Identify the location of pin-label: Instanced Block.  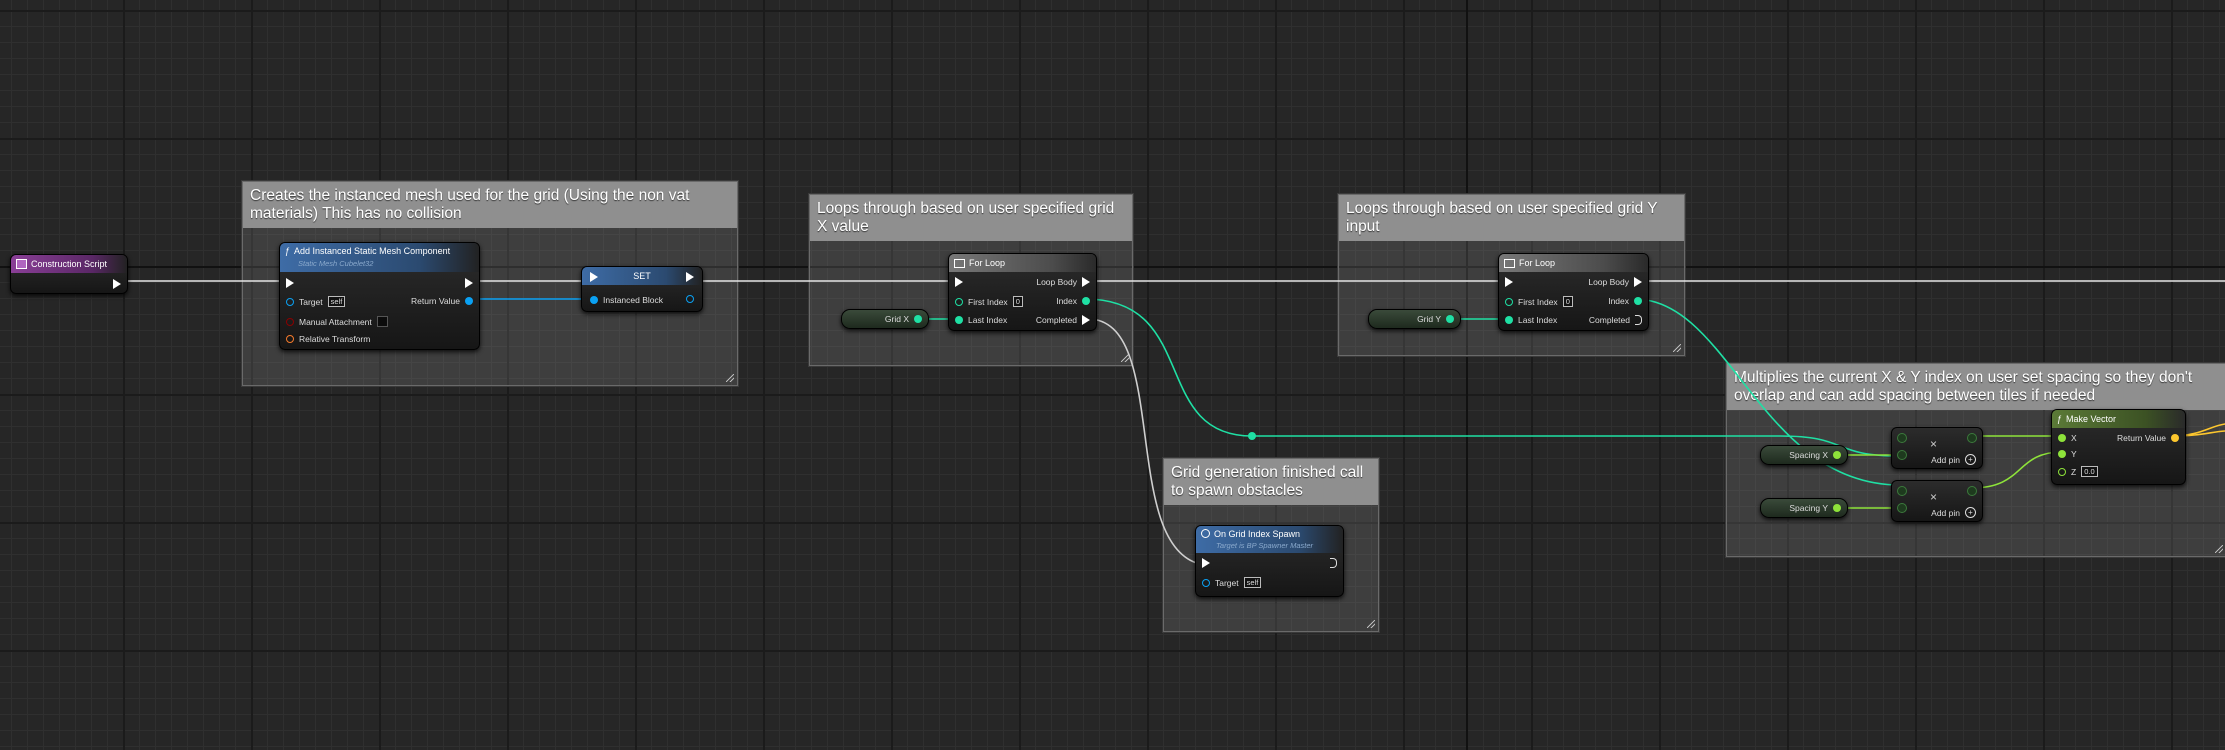
(633, 300).